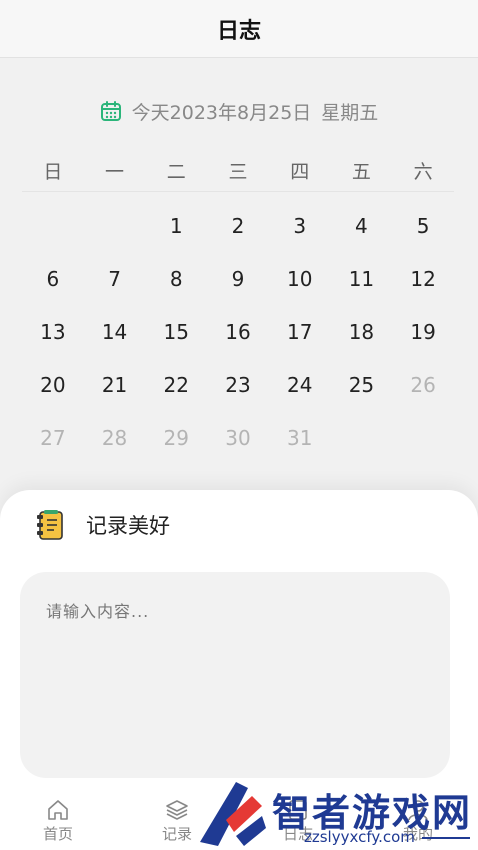 The width and height of the screenshot is (478, 850). What do you see at coordinates (115, 385) in the screenshot?
I see `calendar-day: 21` at bounding box center [115, 385].